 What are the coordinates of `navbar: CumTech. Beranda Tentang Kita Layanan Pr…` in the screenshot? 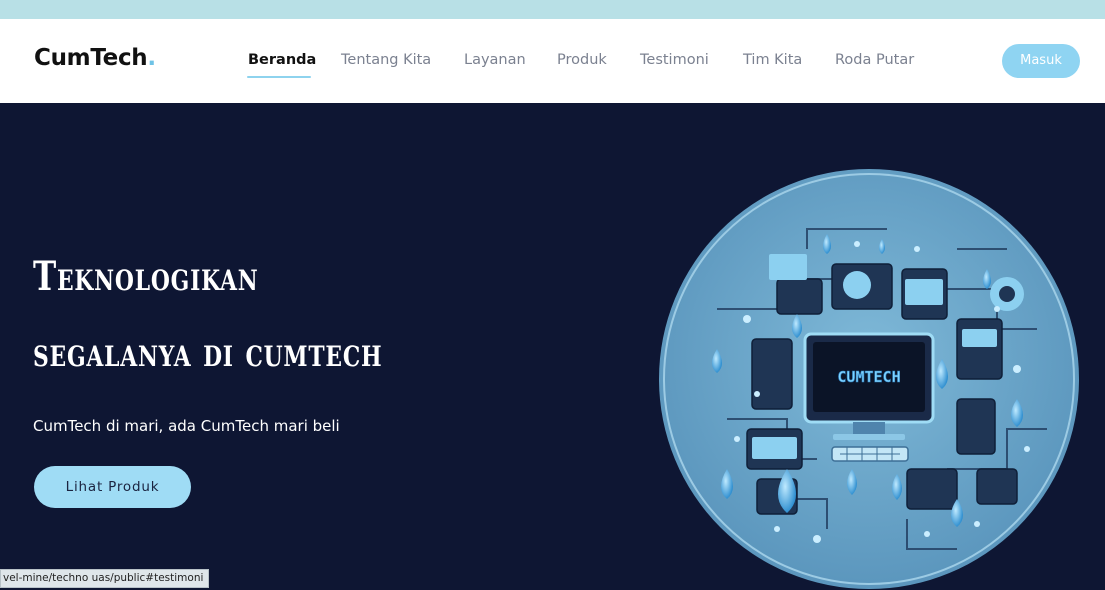 It's located at (552, 61).